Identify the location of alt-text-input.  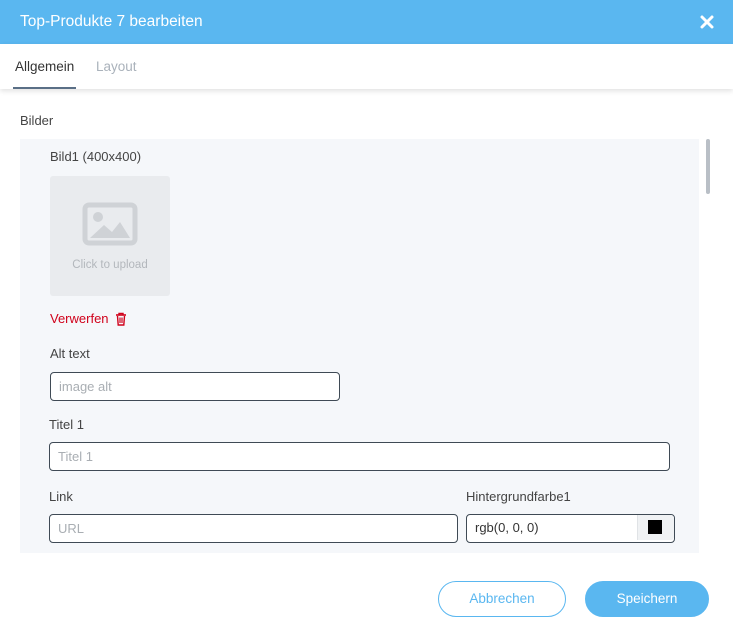
(195, 386).